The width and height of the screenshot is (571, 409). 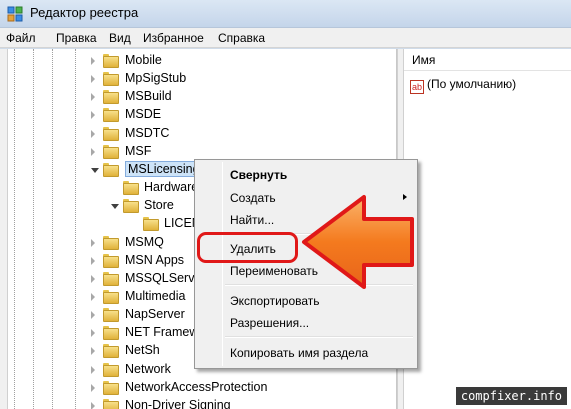 What do you see at coordinates (120, 38) in the screenshot?
I see `menu-view: Вид` at bounding box center [120, 38].